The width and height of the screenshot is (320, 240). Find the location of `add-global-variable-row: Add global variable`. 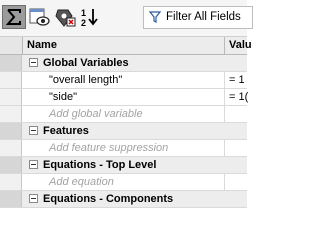

add-global-variable-row: Add global variable is located at coordinates (123, 114).